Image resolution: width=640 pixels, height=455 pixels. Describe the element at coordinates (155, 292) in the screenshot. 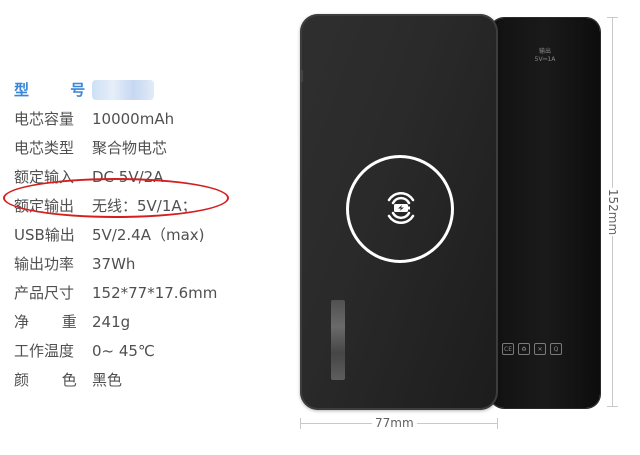

I see `spec-value: 152*77*17.6mm` at that location.